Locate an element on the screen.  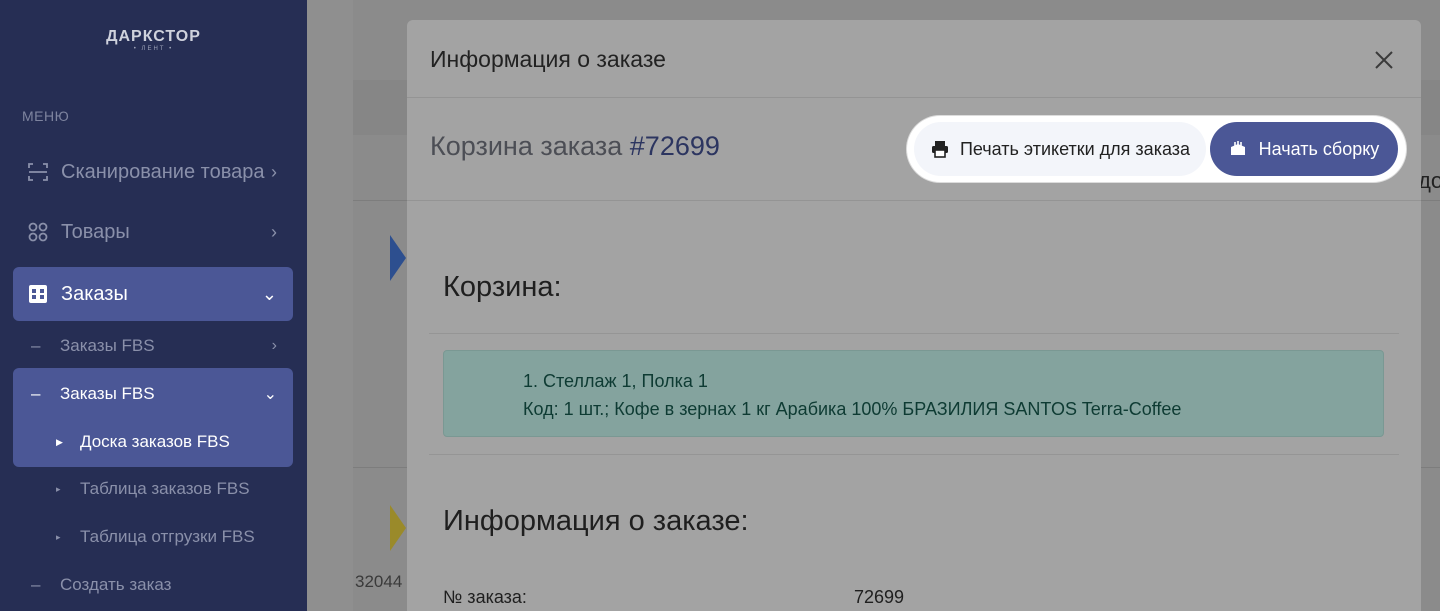
sidebar-subitem-label: Создать заказ is located at coordinates (116, 584).